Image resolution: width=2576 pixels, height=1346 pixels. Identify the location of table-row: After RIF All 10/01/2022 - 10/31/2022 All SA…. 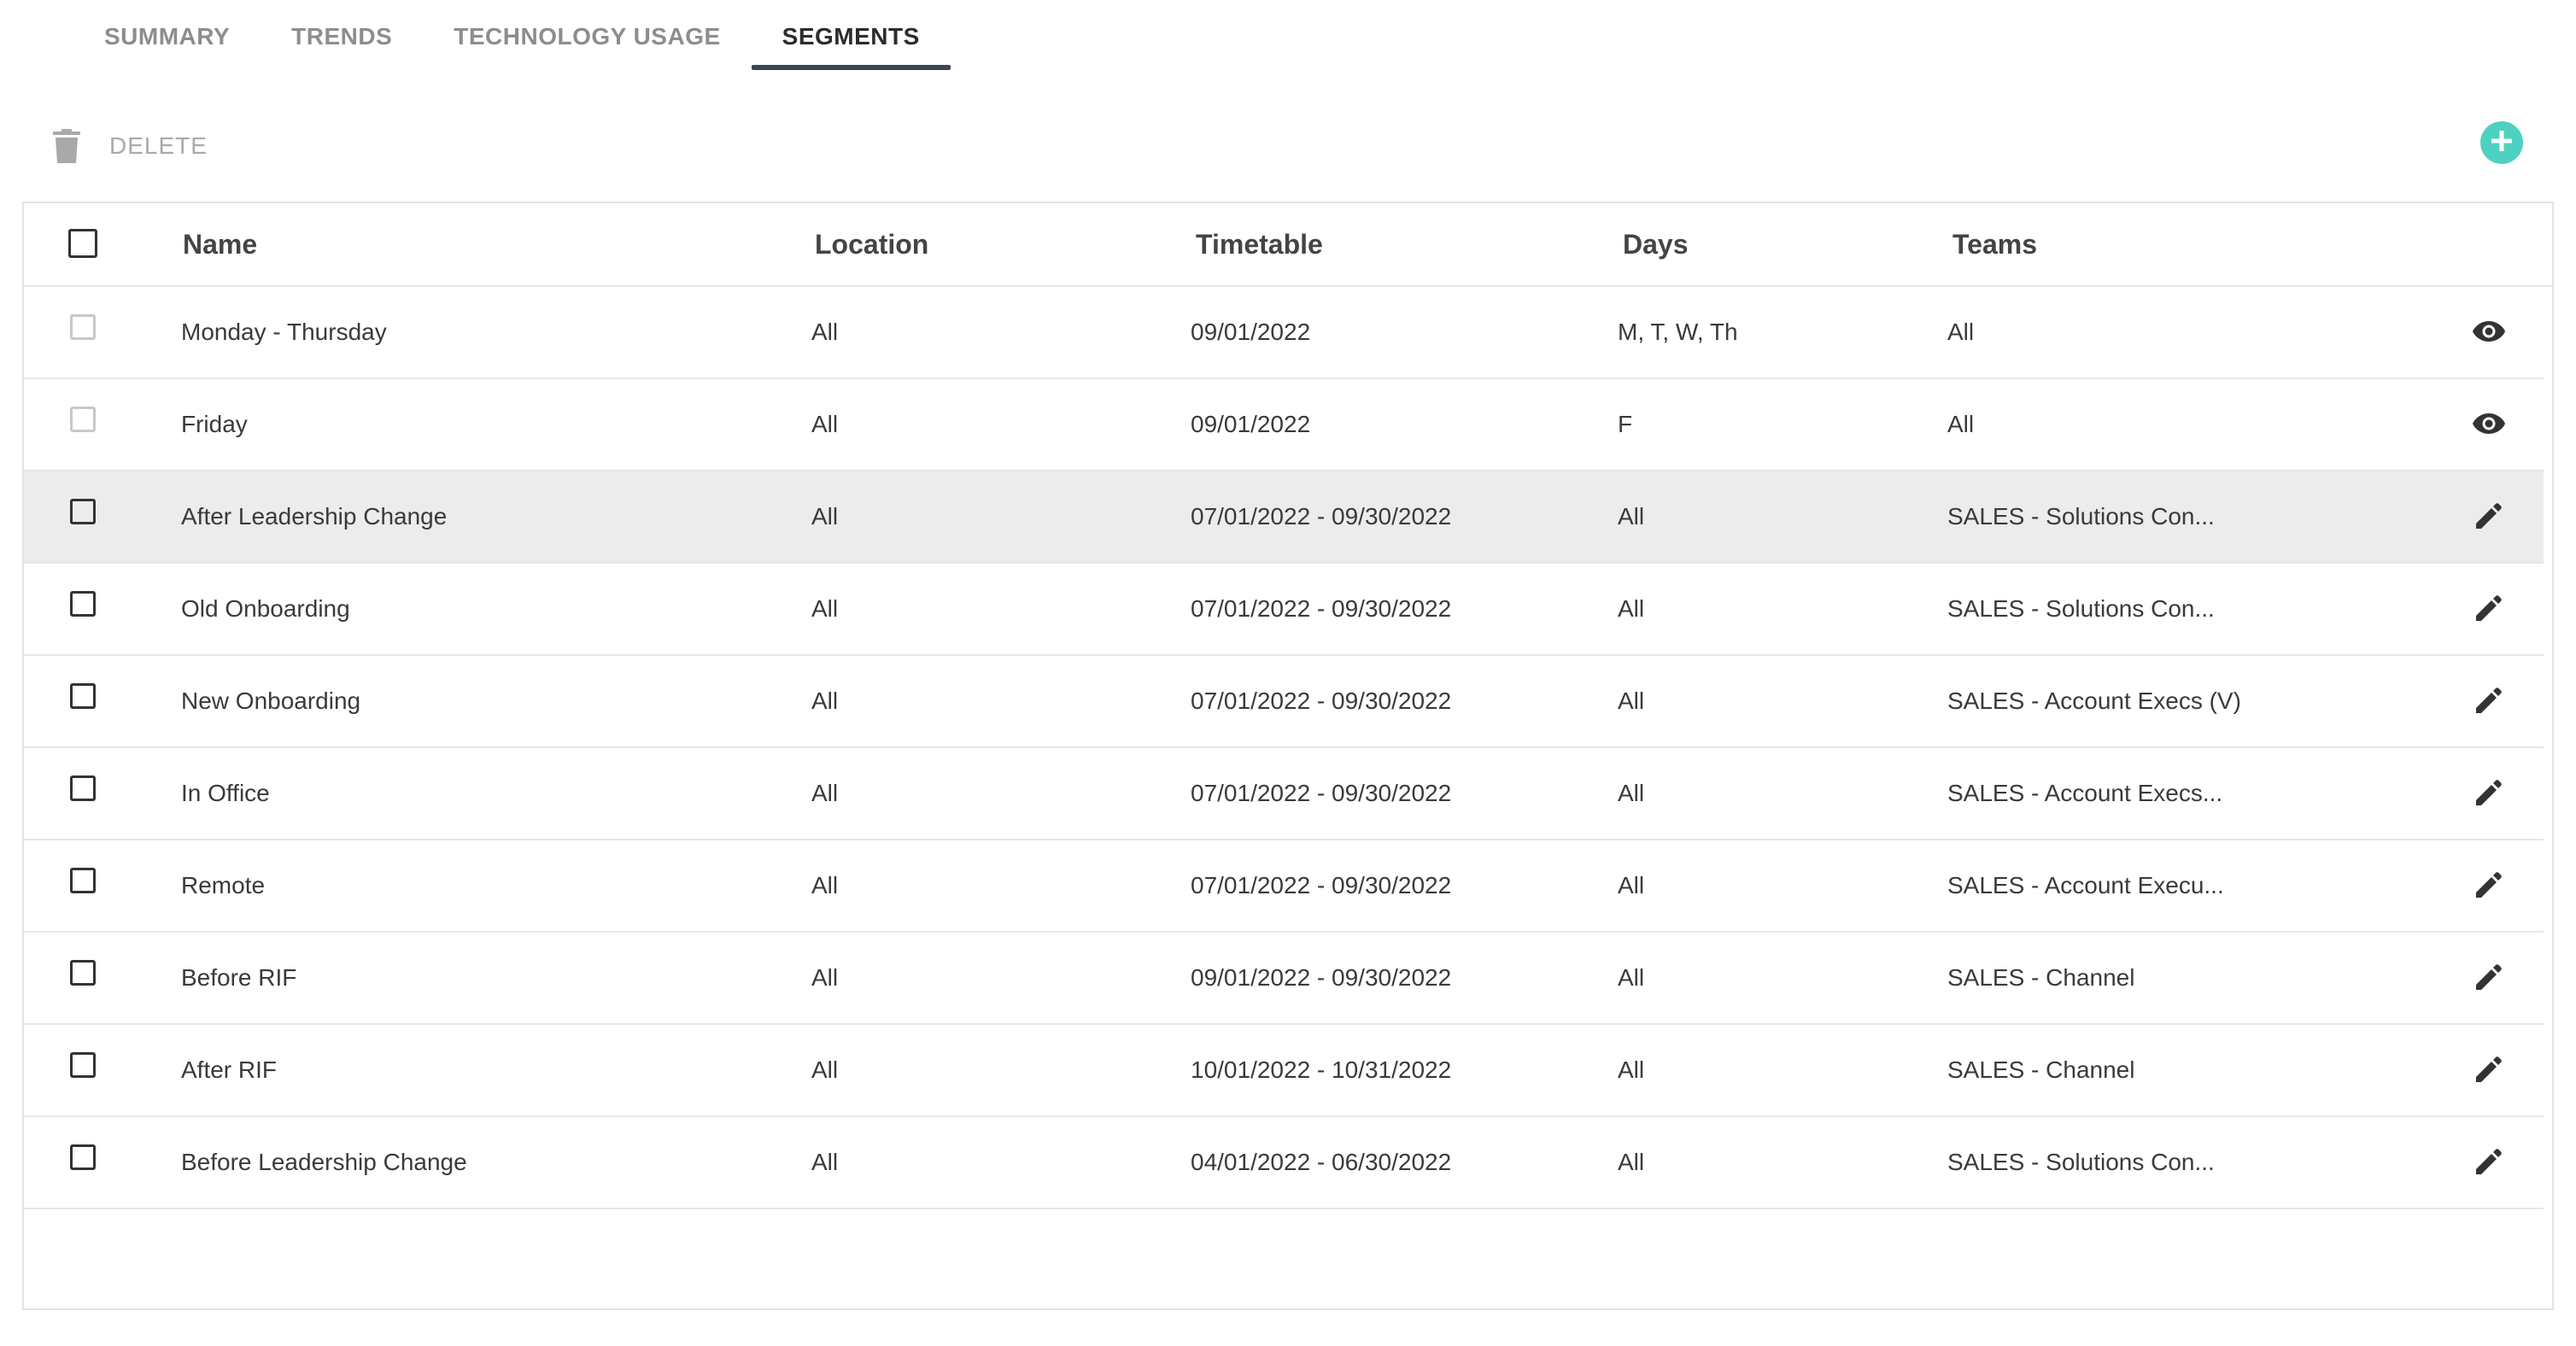
(1284, 1071).